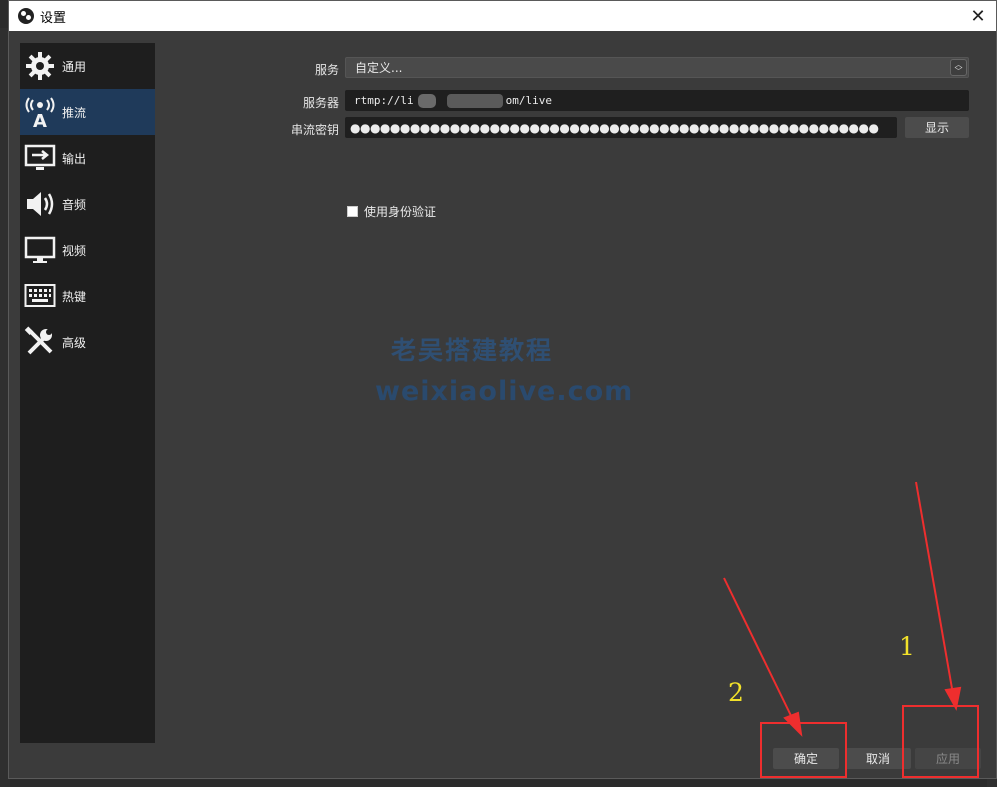 The image size is (997, 787). I want to click on watermark-url: weixiaolive.com, so click(504, 391).